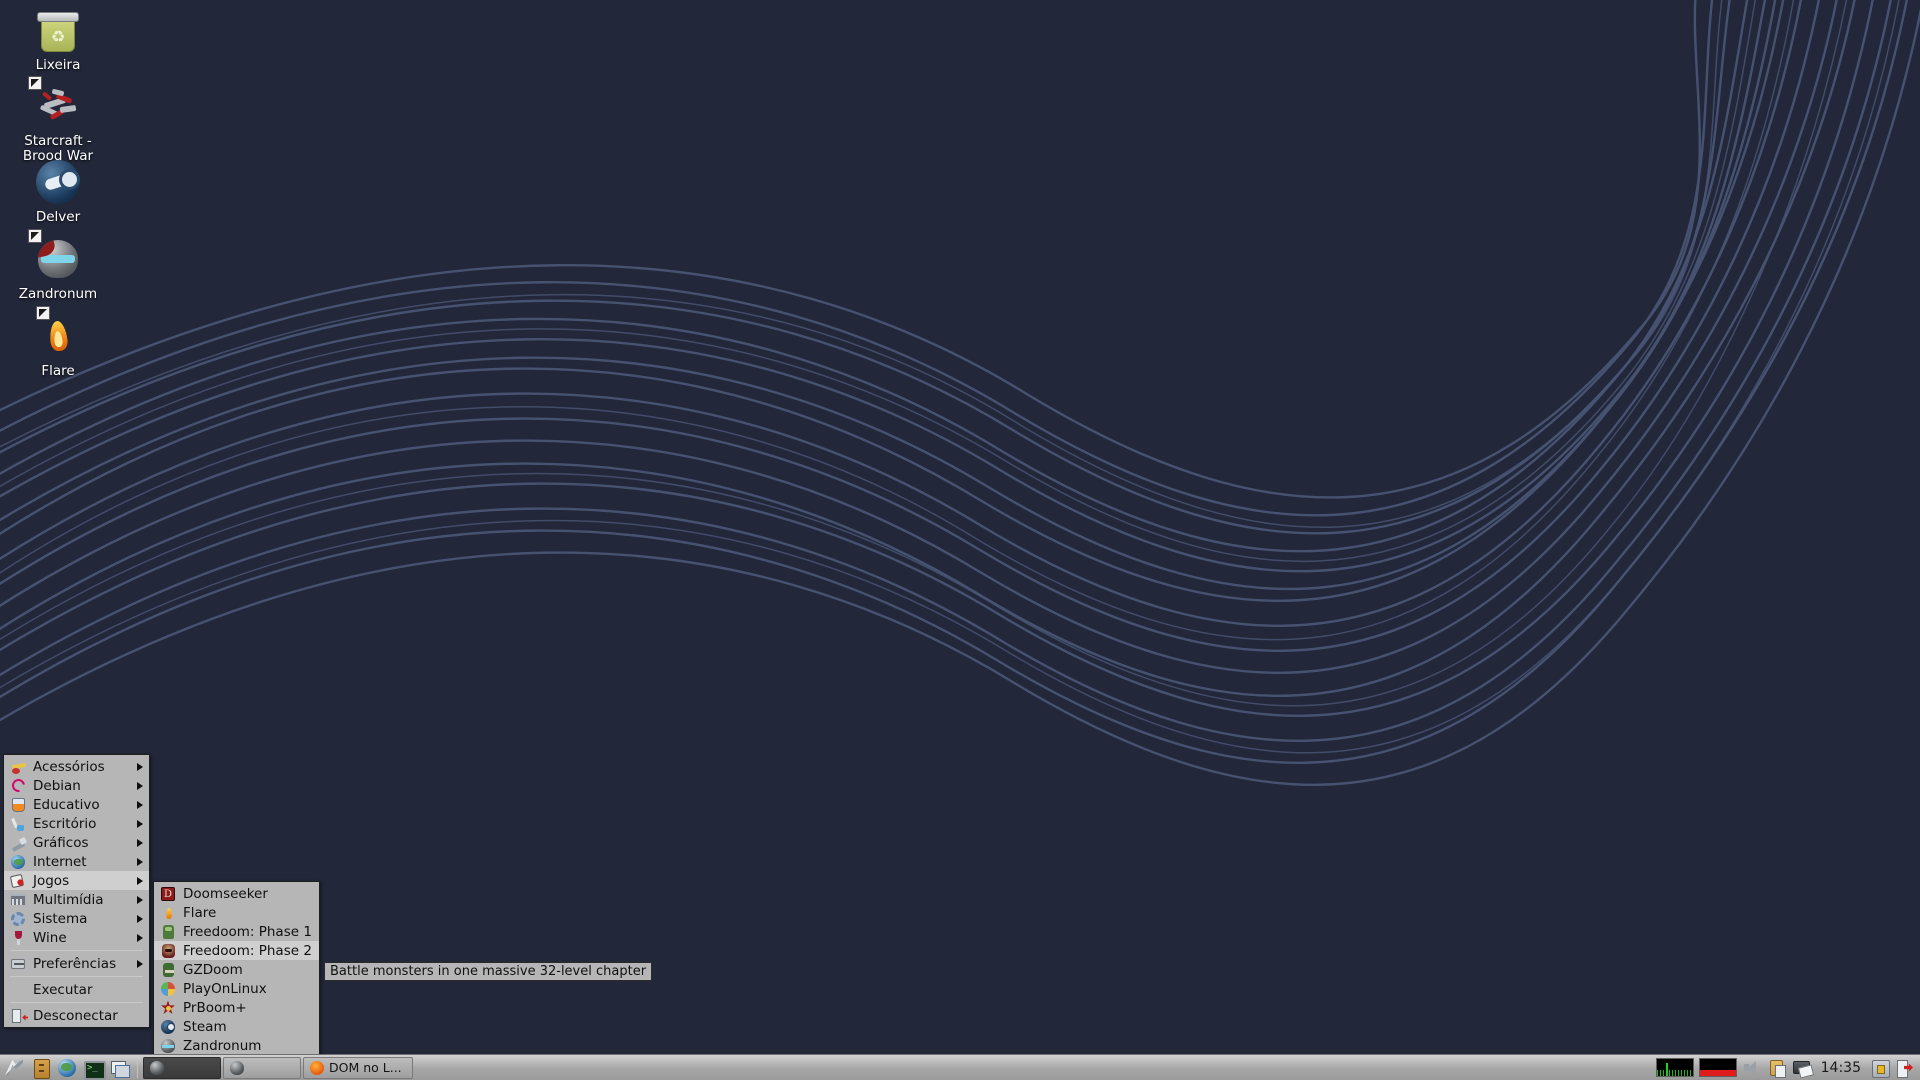 The image size is (1920, 1080). I want to click on system-tray: 14:35, so click(1787, 1067).